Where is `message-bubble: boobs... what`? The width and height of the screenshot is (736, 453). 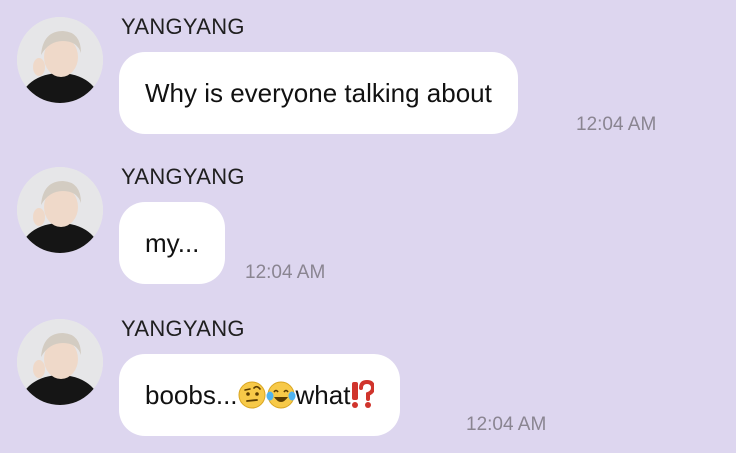
message-bubble: boobs... what is located at coordinates (260, 395).